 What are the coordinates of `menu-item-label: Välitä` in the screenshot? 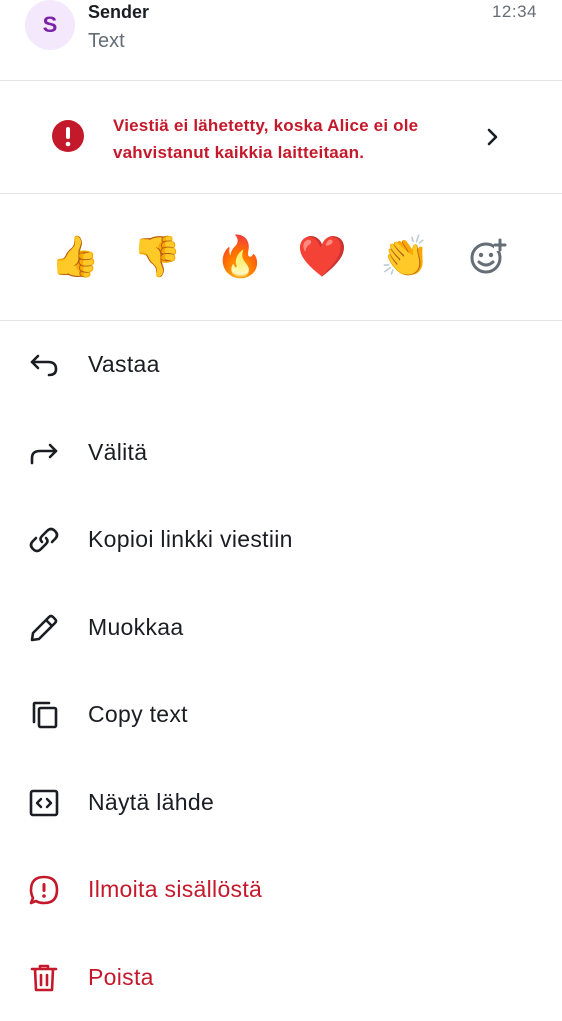 It's located at (117, 452).